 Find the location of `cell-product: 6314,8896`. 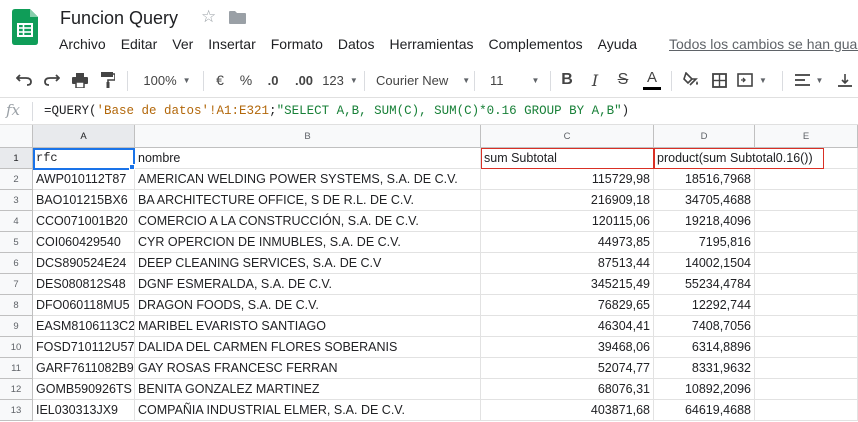

cell-product: 6314,8896 is located at coordinates (704, 347).